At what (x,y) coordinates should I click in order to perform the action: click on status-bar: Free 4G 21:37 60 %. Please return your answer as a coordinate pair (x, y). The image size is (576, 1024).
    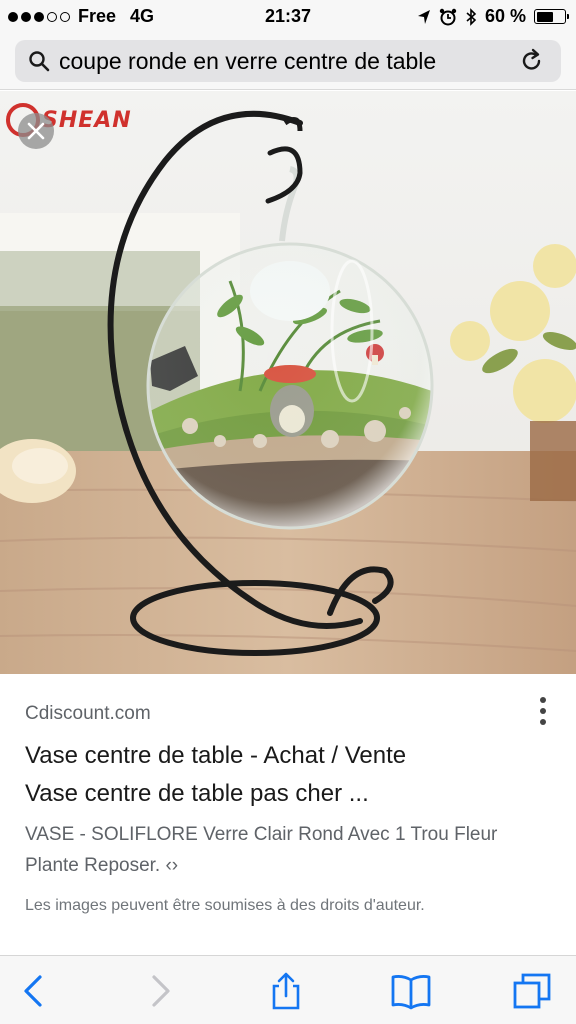
    Looking at the image, I should click on (288, 17).